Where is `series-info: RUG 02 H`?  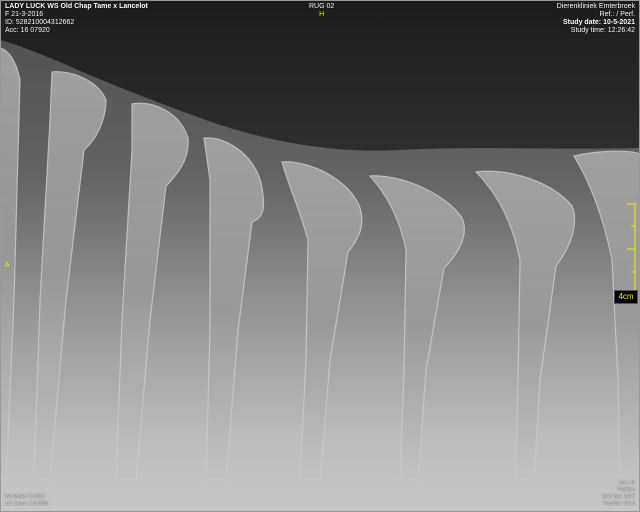
series-info: RUG 02 H is located at coordinates (321, 11).